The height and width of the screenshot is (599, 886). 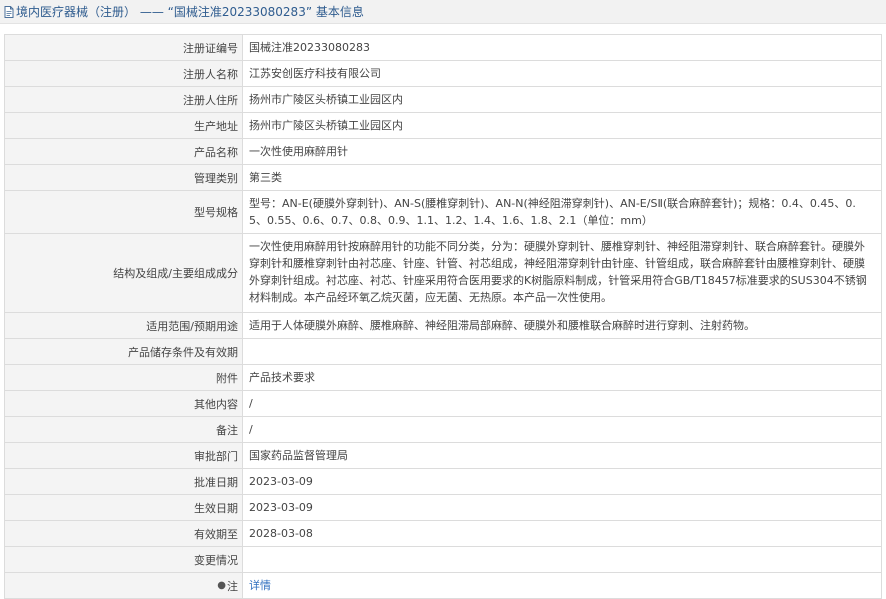 What do you see at coordinates (124, 429) in the screenshot?
I see `row-label: 备注` at bounding box center [124, 429].